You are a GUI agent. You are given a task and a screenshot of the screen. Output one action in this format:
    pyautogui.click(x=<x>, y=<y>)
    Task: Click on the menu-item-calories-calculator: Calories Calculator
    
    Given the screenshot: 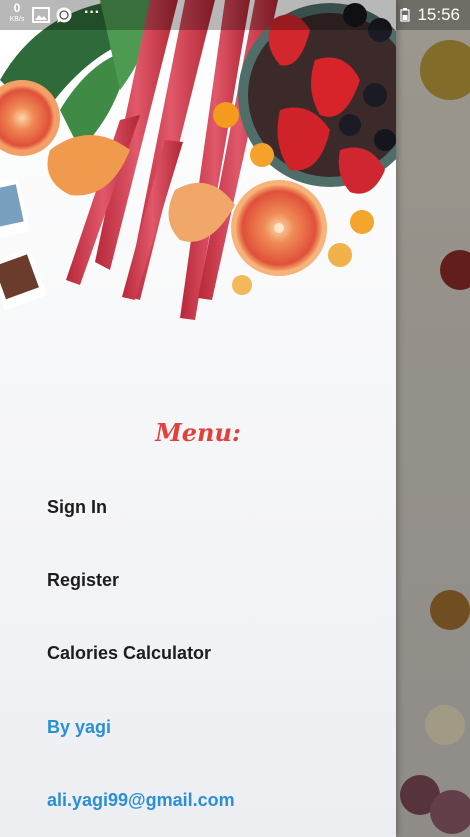 What is the action you would take?
    pyautogui.click(x=129, y=653)
    